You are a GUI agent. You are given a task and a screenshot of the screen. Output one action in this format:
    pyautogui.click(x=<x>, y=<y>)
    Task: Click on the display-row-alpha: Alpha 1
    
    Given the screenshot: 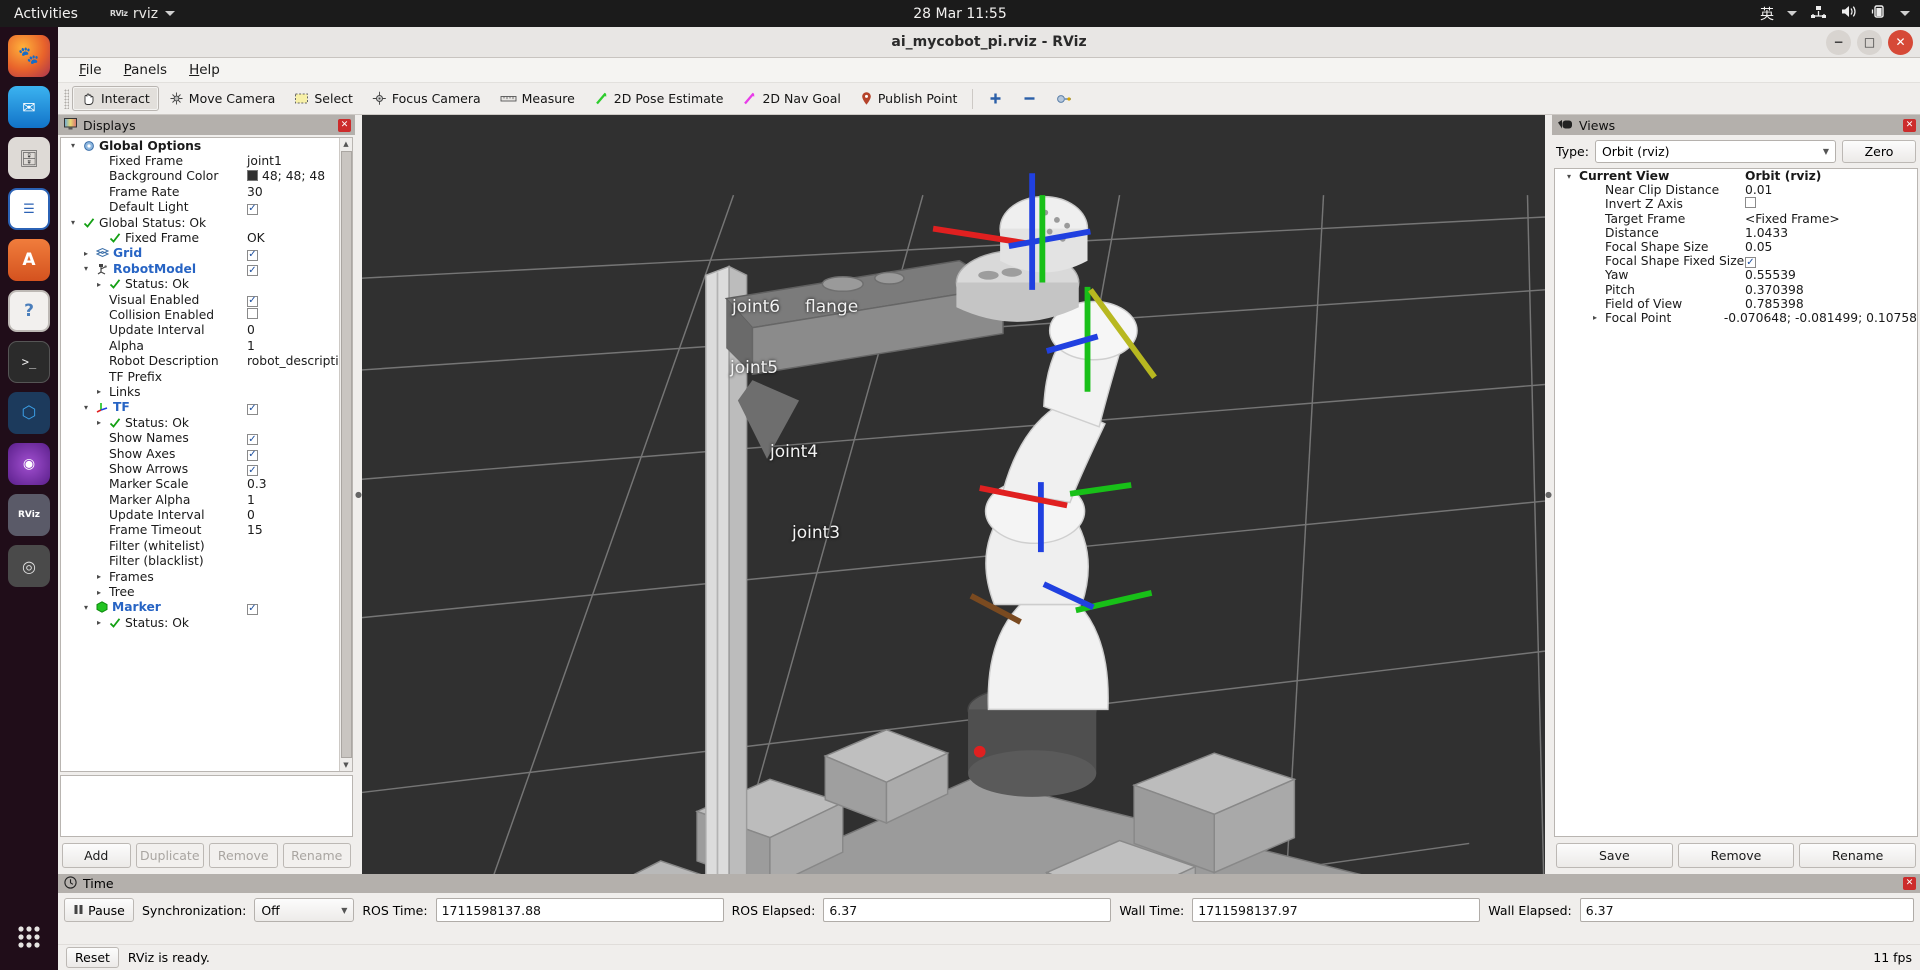 What is the action you would take?
    pyautogui.click(x=200, y=345)
    